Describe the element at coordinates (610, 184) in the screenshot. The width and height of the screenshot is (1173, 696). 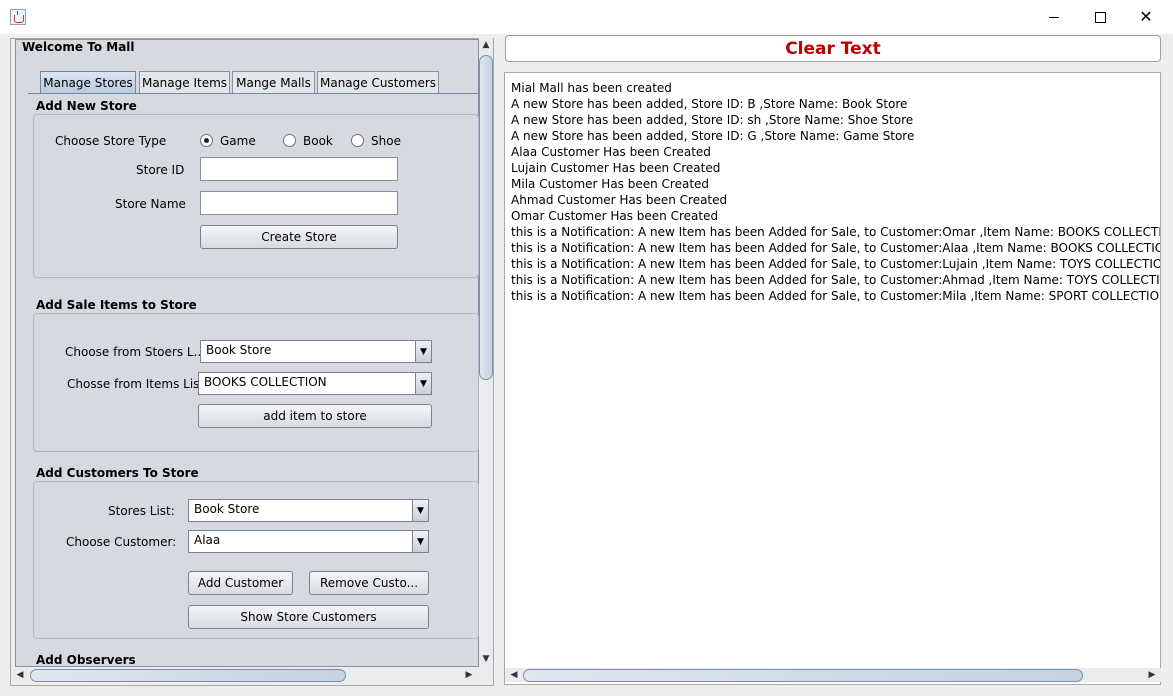
I see `log-line: Mila Customer Has been Created` at that location.